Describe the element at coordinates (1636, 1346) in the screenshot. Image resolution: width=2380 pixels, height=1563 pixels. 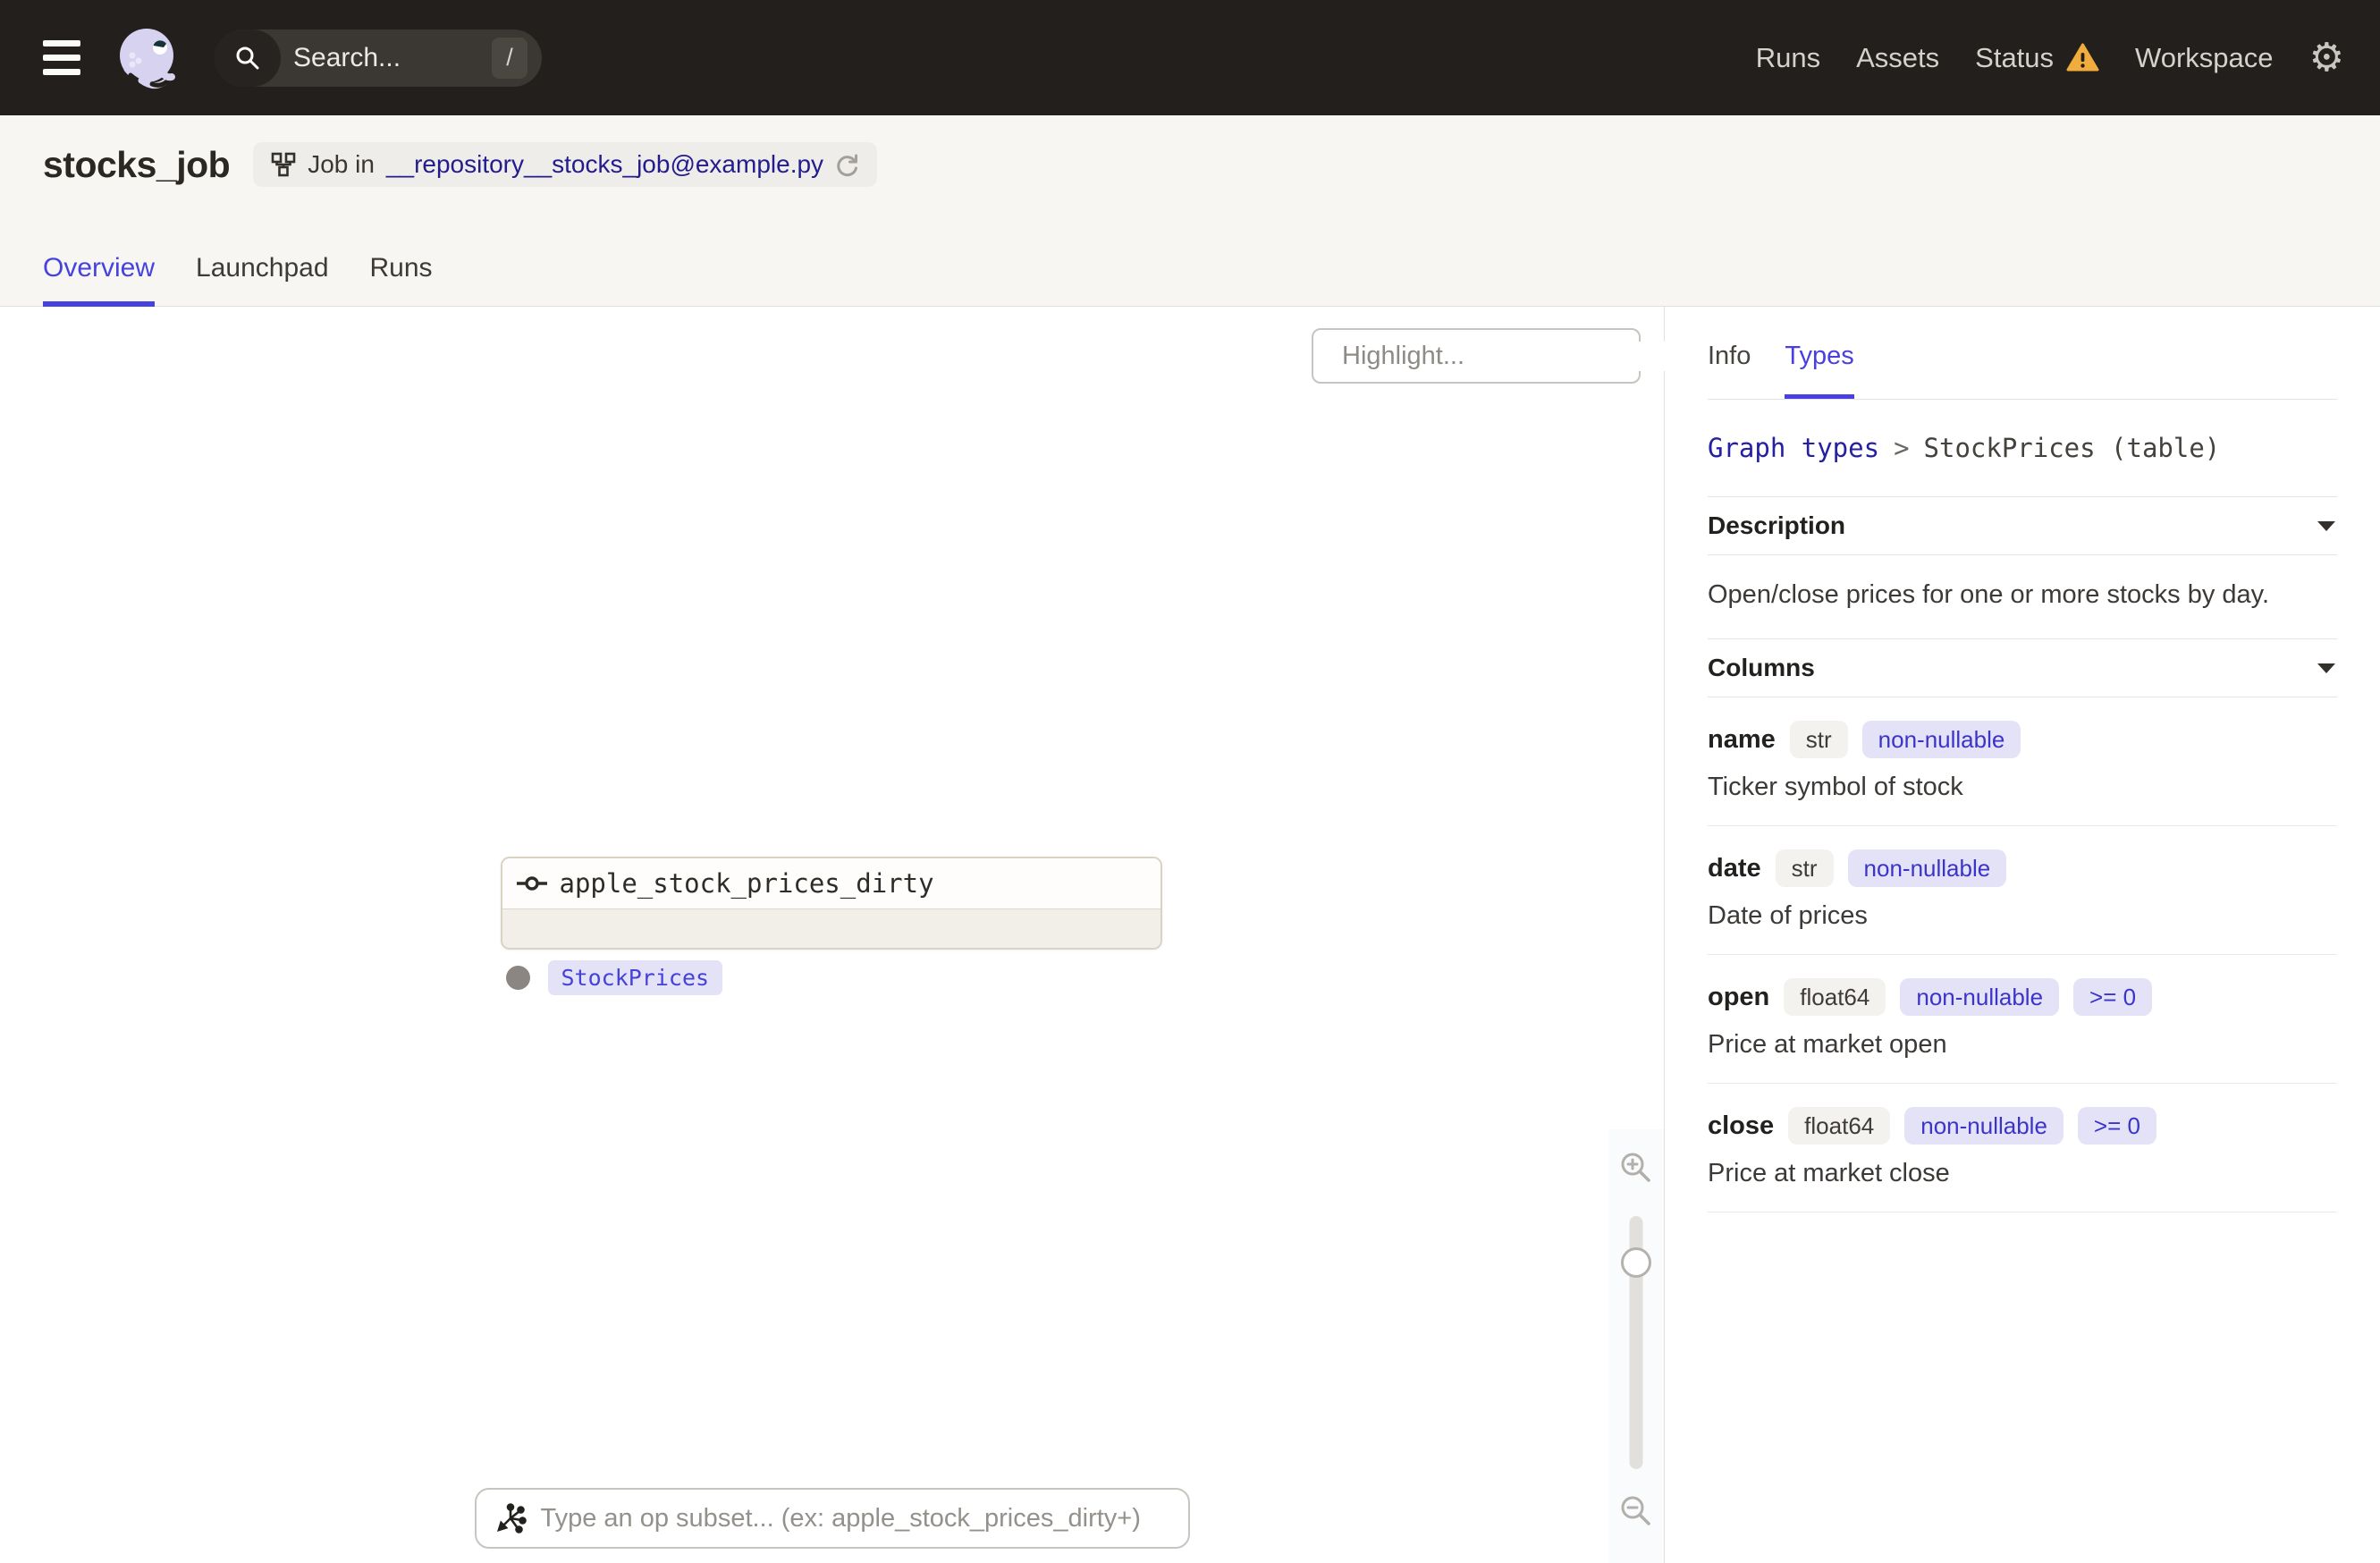
I see `zoom-controls` at that location.